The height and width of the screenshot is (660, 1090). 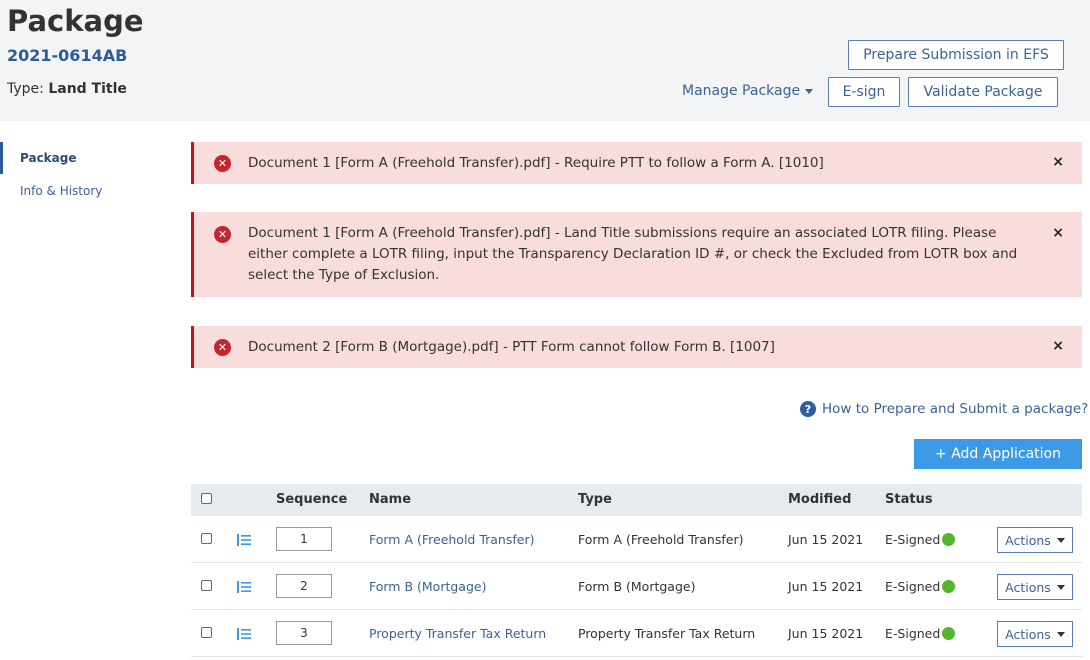 What do you see at coordinates (636, 500) in the screenshot?
I see `table-header: Sequence Name Type Modified Status` at bounding box center [636, 500].